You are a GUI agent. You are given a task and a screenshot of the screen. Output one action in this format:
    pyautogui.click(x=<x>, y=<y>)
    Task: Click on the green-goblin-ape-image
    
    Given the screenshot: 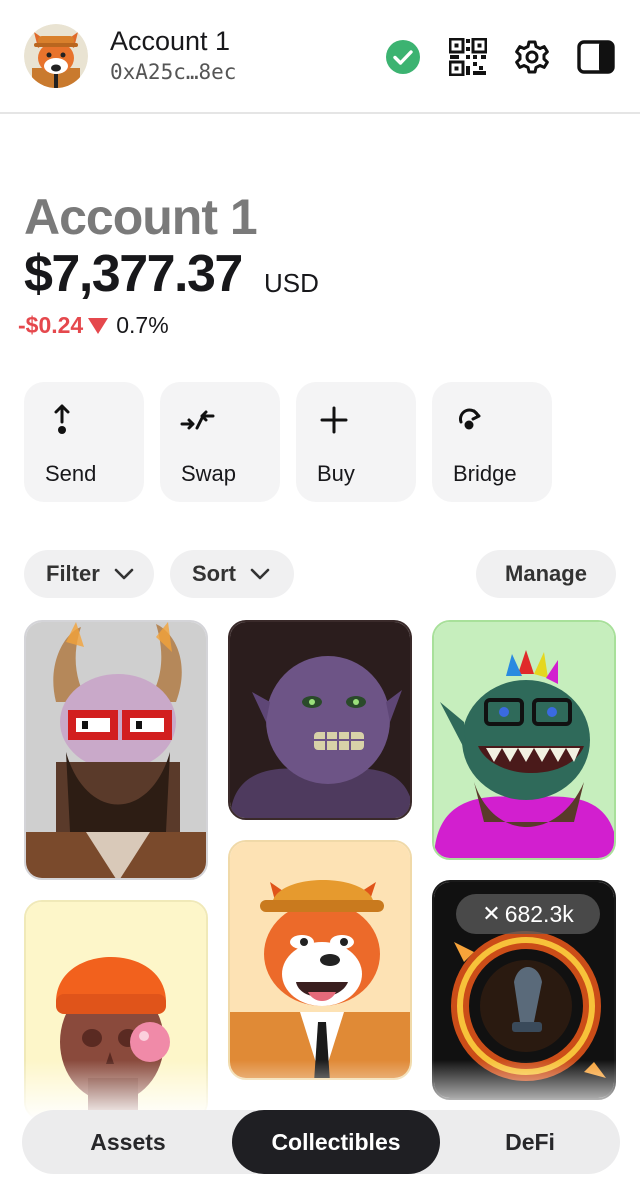 What is the action you would take?
    pyautogui.click(x=524, y=740)
    